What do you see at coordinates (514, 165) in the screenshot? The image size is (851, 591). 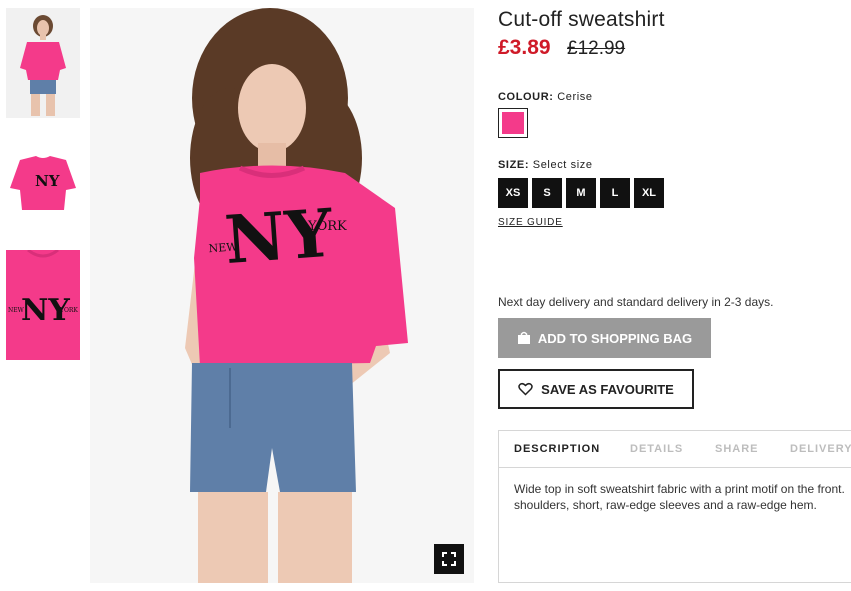 I see `size-label-key: SIZE:` at bounding box center [514, 165].